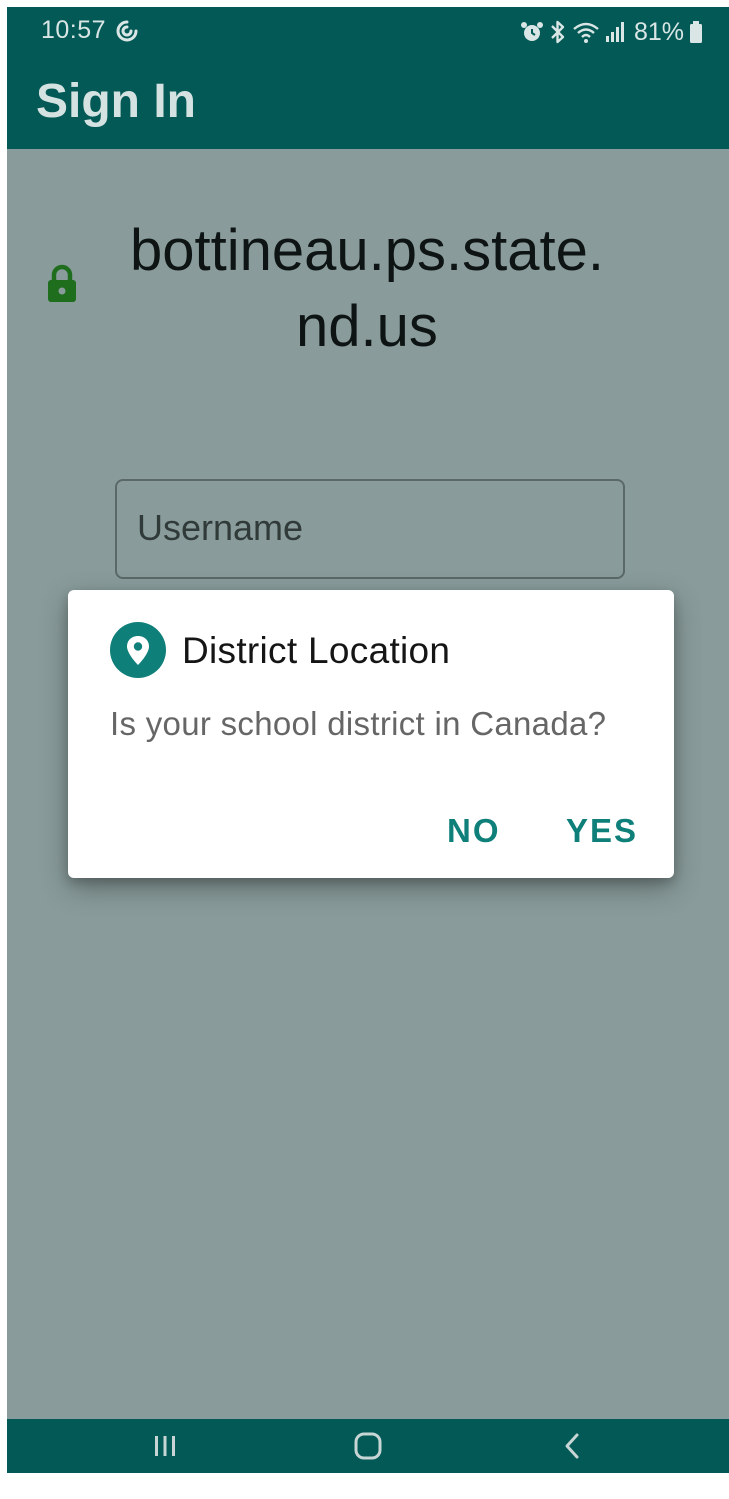 This screenshot has height=1499, width=729. I want to click on navigation-bar, so click(368, 1446).